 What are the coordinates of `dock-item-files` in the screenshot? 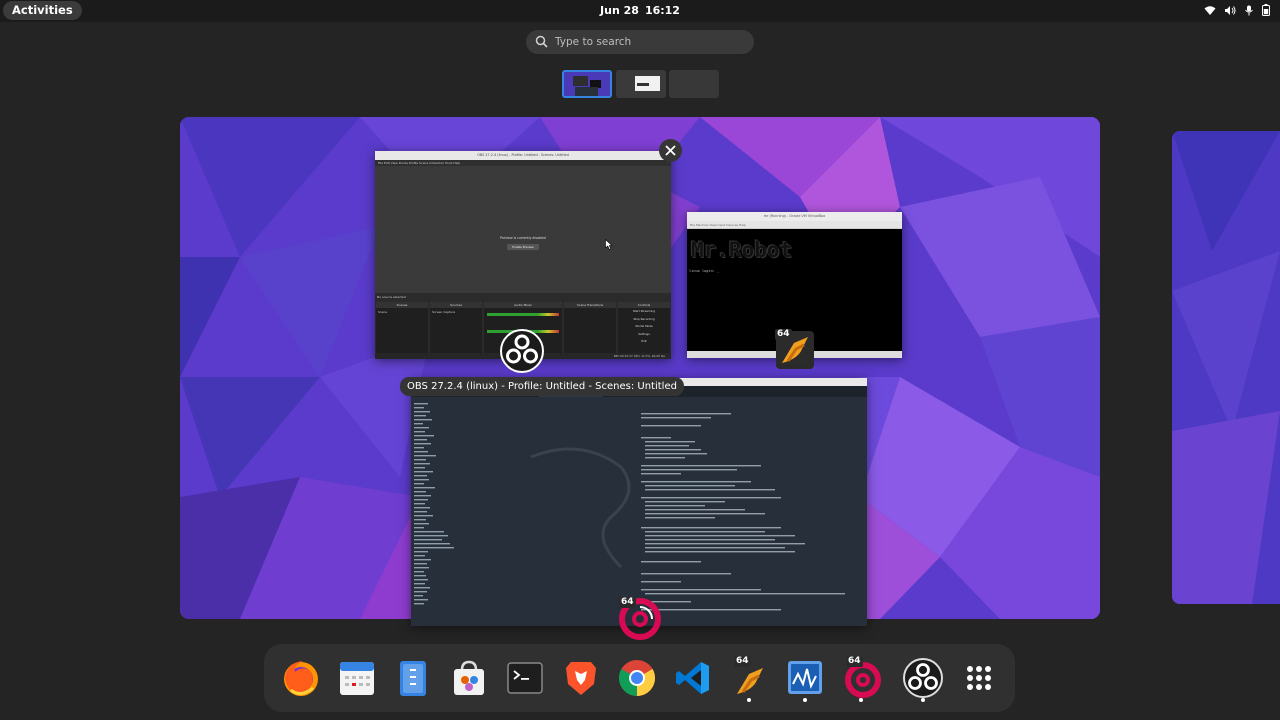 It's located at (413, 678).